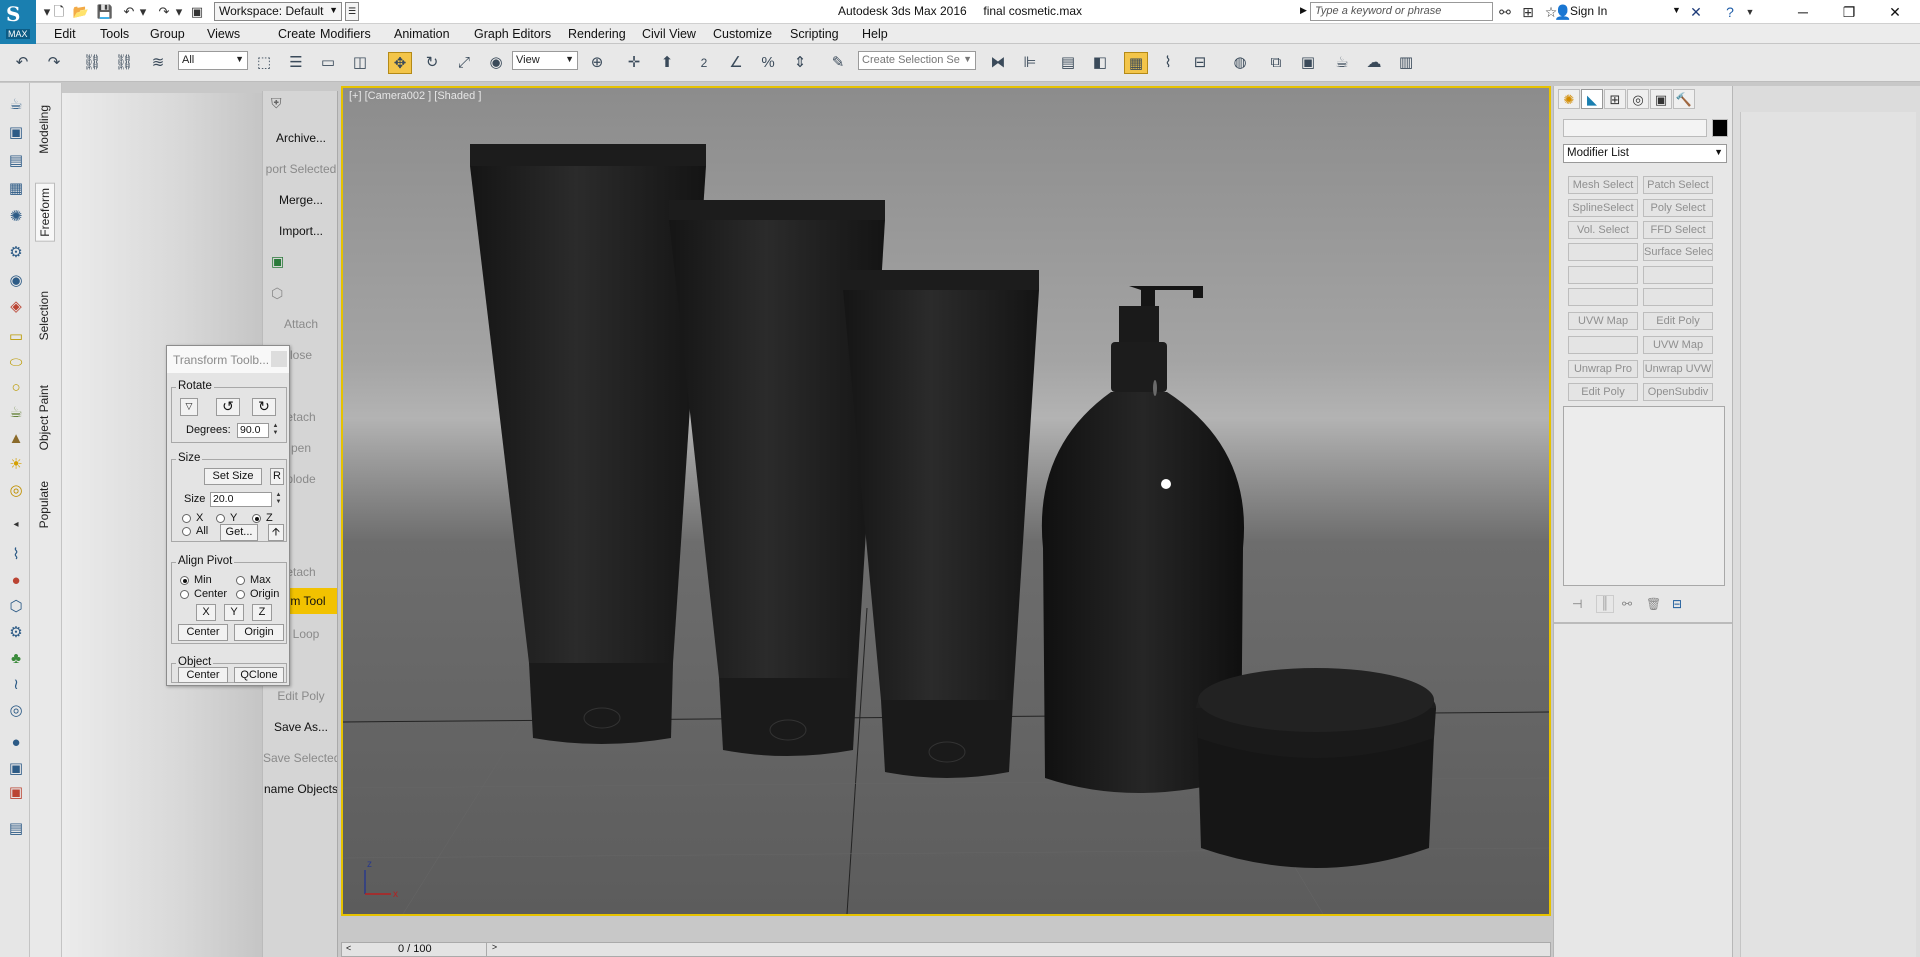  I want to click on spring-icon: ⌇, so click(16, 555).